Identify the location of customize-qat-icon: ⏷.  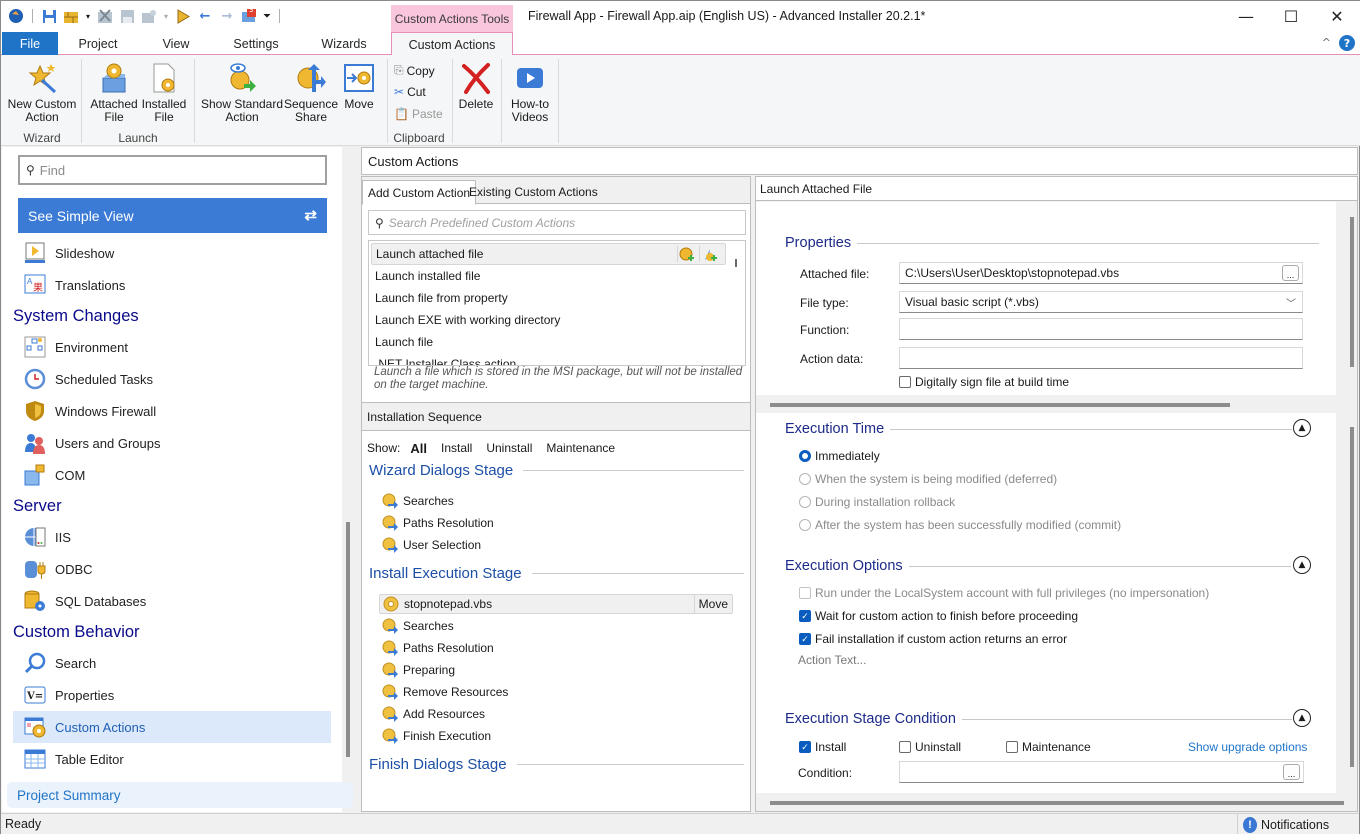
(267, 16).